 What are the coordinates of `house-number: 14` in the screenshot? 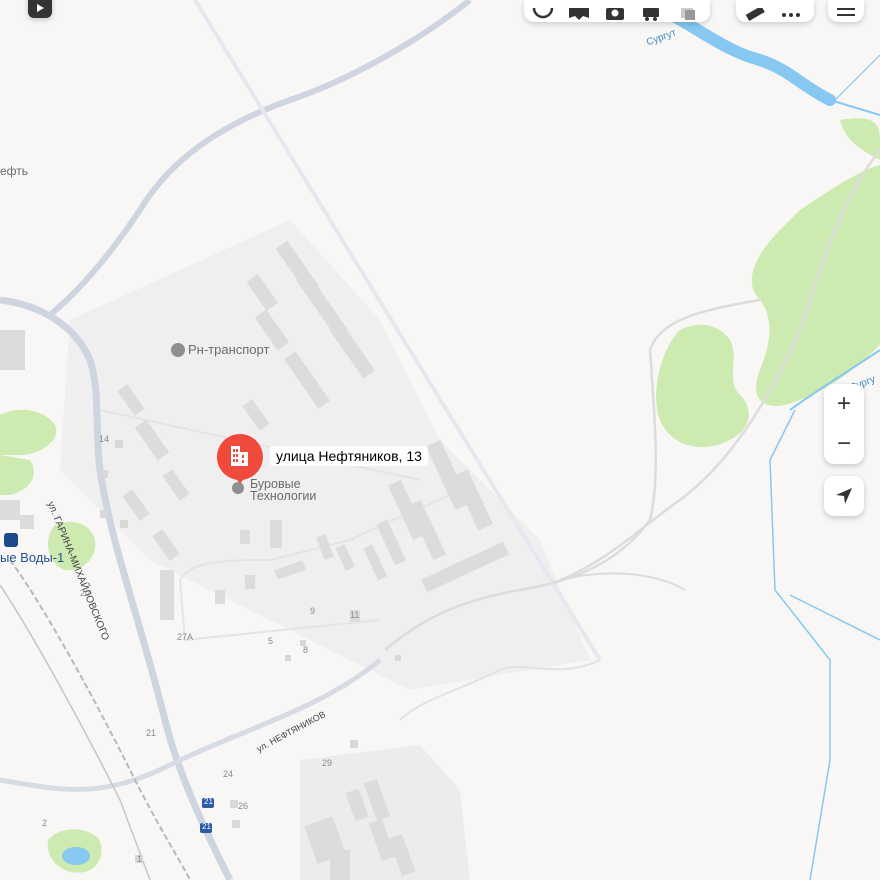 It's located at (104, 439).